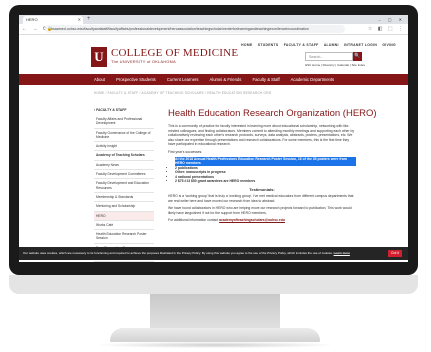 The width and height of the screenshot is (431, 352). Describe the element at coordinates (360, 45) in the screenshot. I see `utility-link-intranet-login: INTRANET LOGIN` at that location.